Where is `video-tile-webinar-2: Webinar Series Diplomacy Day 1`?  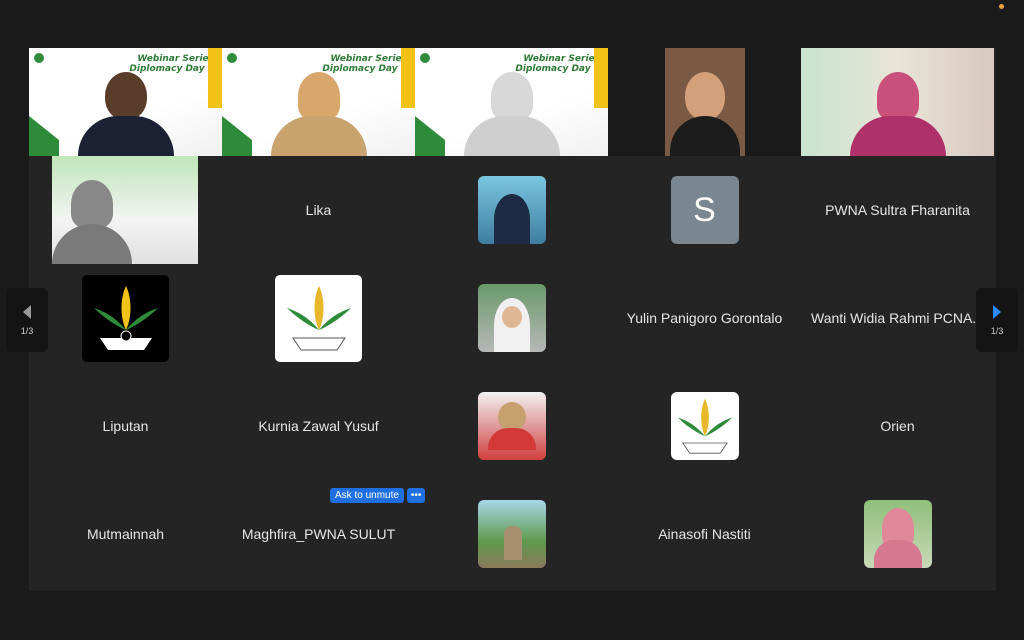
video-tile-webinar-2: Webinar Series Diplomacy Day 1 is located at coordinates (318, 102).